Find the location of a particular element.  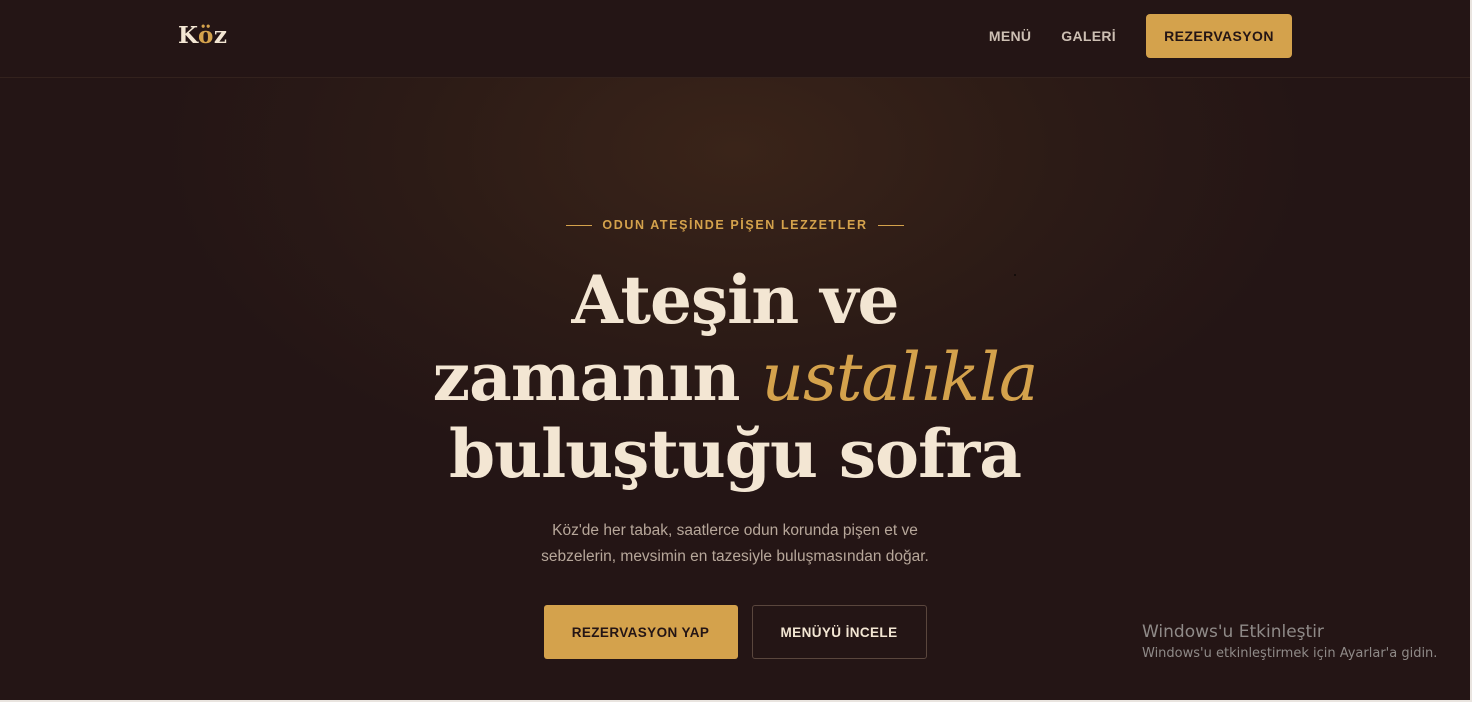

make-reservation-button: REZERVASYON YAP is located at coordinates (640, 632).